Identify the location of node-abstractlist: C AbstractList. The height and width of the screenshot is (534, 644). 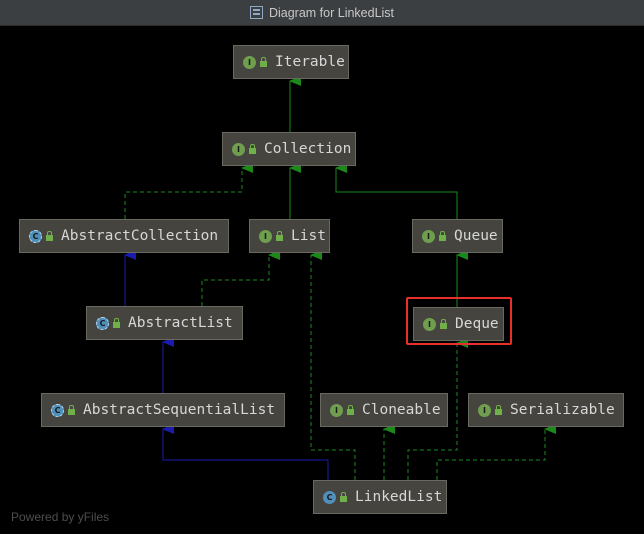
(164, 323).